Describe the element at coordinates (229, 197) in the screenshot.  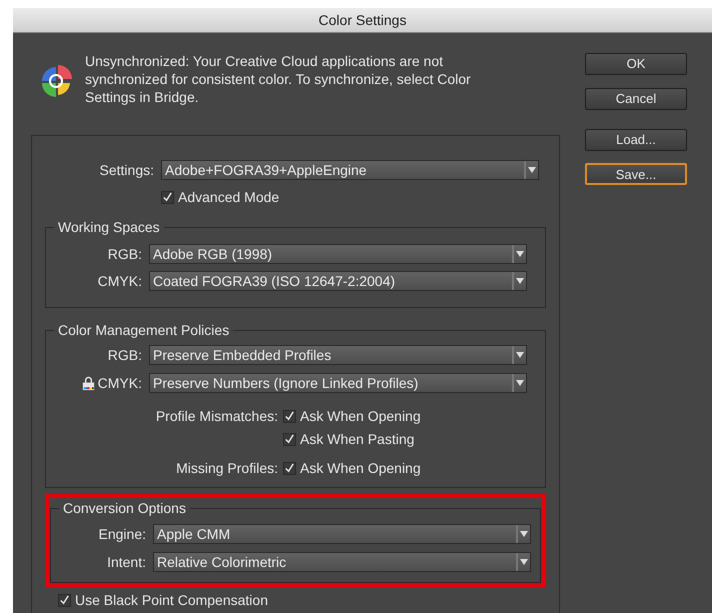
I see `checkbox-label: Advanced Mode` at that location.